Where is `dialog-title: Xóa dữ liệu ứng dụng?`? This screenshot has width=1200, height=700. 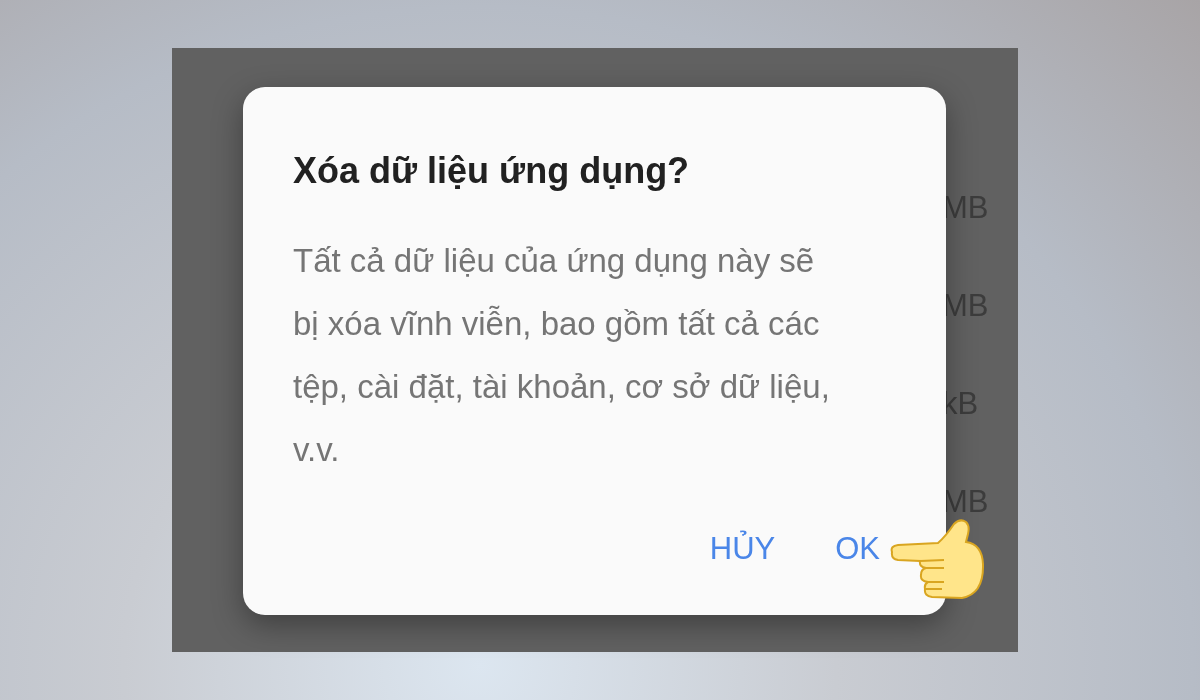 dialog-title: Xóa dữ liệu ứng dụng? is located at coordinates (492, 171).